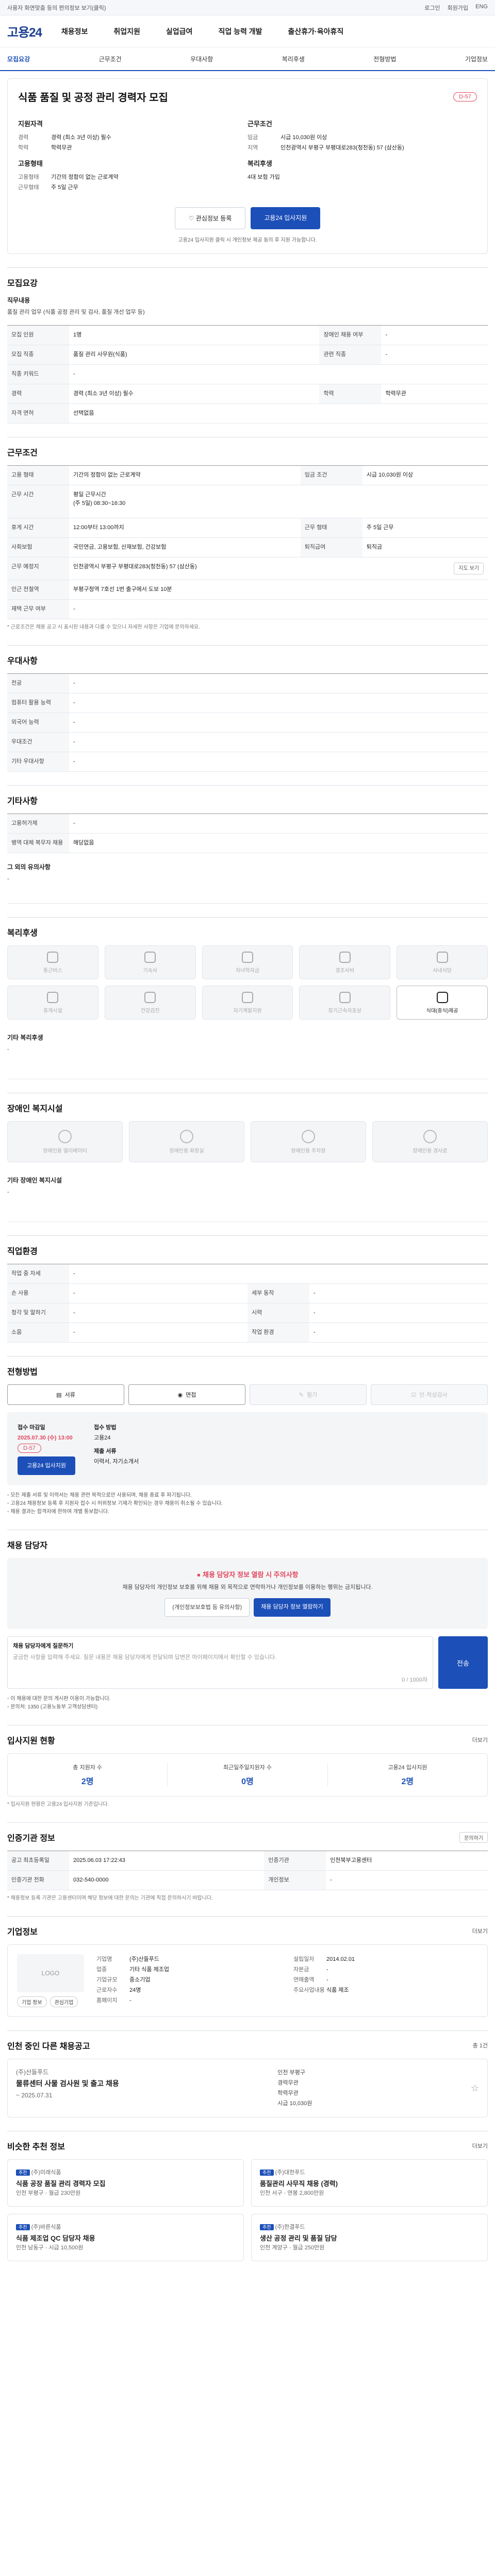 The height and width of the screenshot is (2576, 495). Describe the element at coordinates (28, 177) in the screenshot. I see `kv-key: 고용형태` at that location.